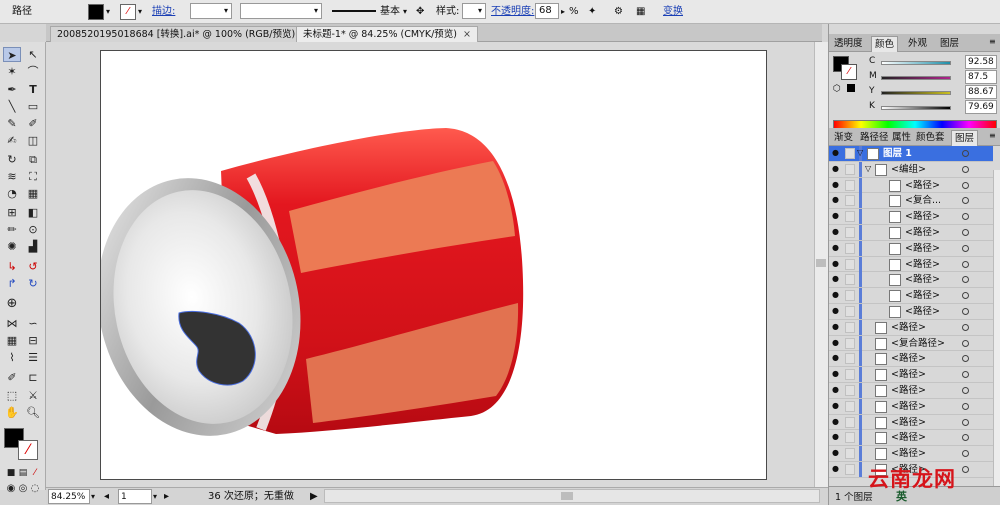 The image size is (1000, 505). What do you see at coordinates (911, 343) in the screenshot?
I see `layer-row: ● <复合路径>` at bounding box center [911, 343].